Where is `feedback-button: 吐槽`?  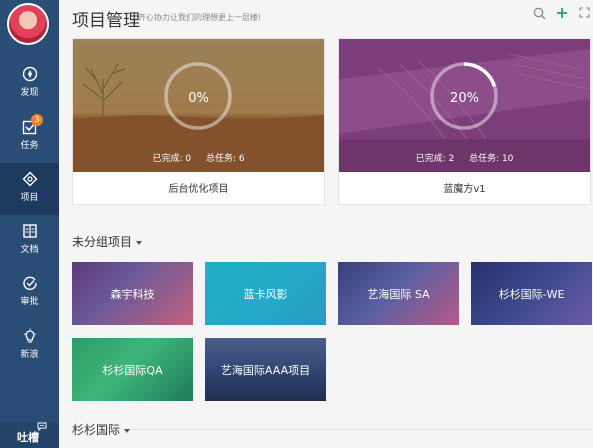
feedback-button: 吐槽 is located at coordinates (29, 435).